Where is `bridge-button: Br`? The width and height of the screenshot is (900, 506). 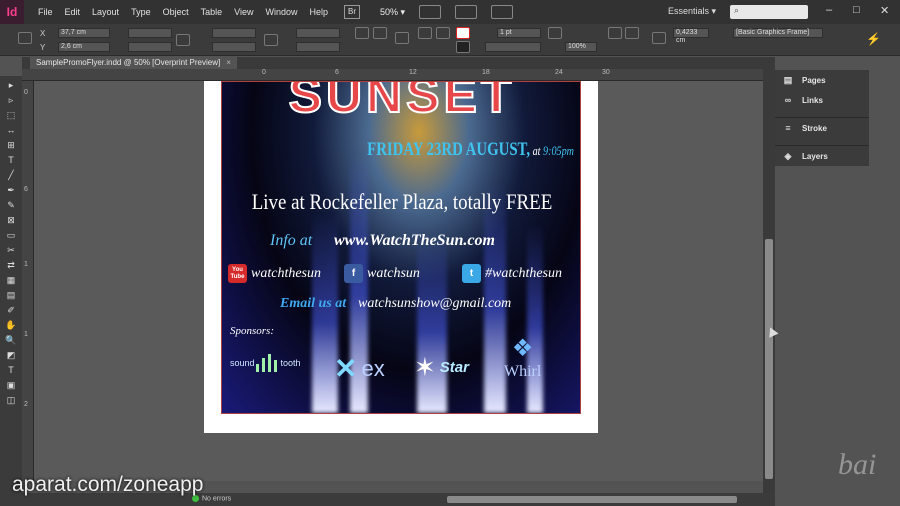 bridge-button: Br is located at coordinates (352, 12).